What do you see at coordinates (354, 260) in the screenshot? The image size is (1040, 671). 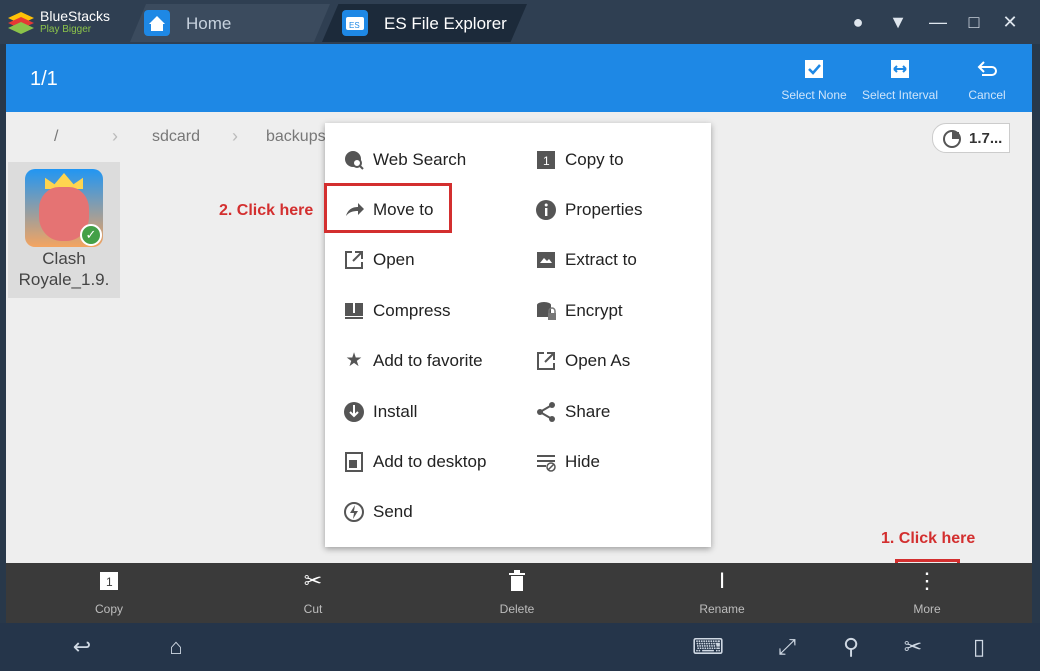 I see `open-external-icon` at bounding box center [354, 260].